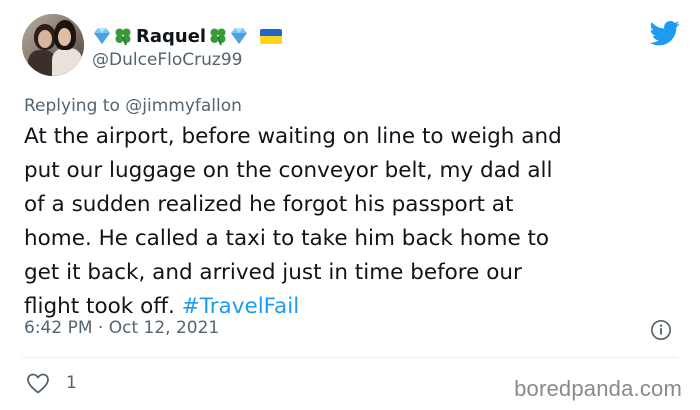 This screenshot has height=410, width=700. I want to click on tweet-timestamp: 6:42 PM · Oct 12, 2021, so click(121, 328).